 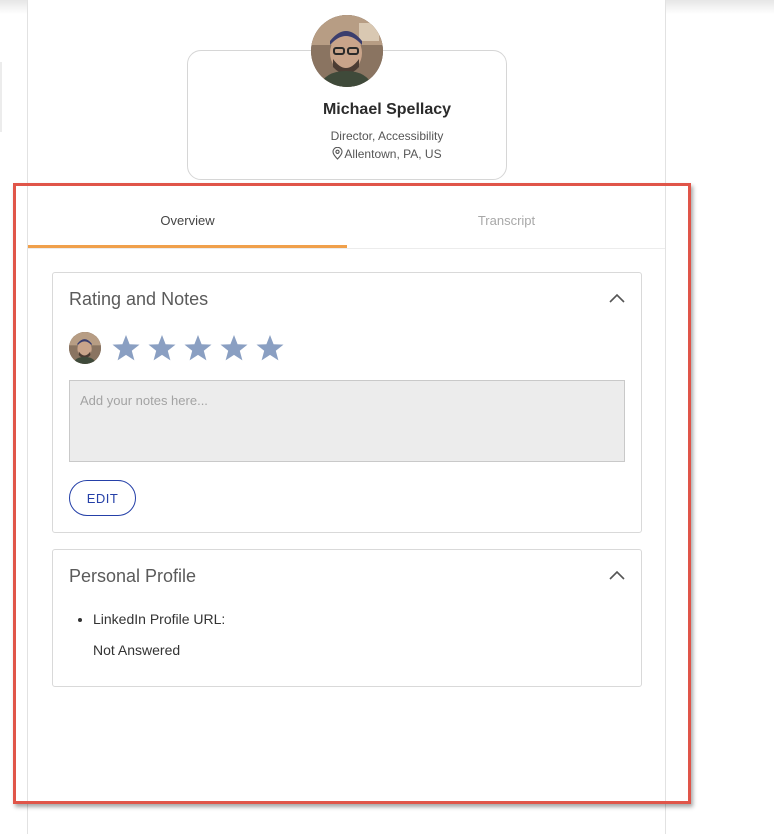 I want to click on edit-button: EDIT, so click(x=102, y=498).